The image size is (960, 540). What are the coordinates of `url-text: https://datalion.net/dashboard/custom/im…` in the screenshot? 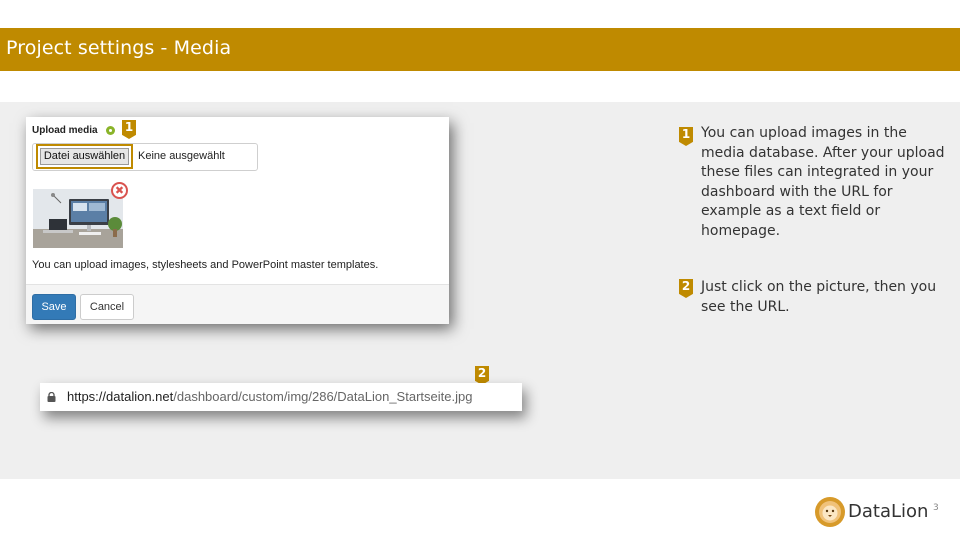 It's located at (269, 396).